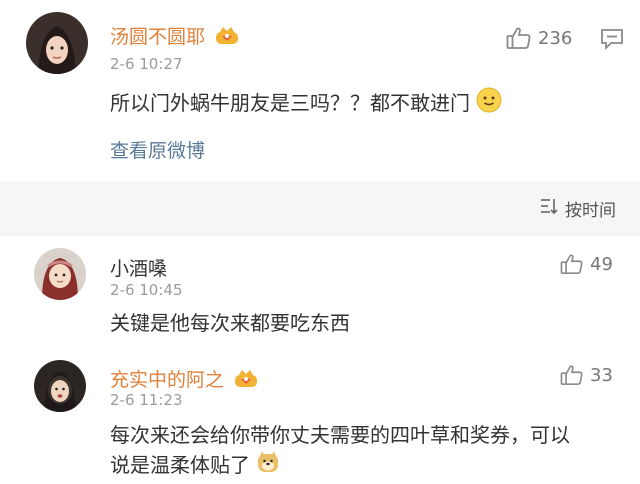 The image size is (640, 484). I want to click on comment-like-count: 49, so click(601, 264).